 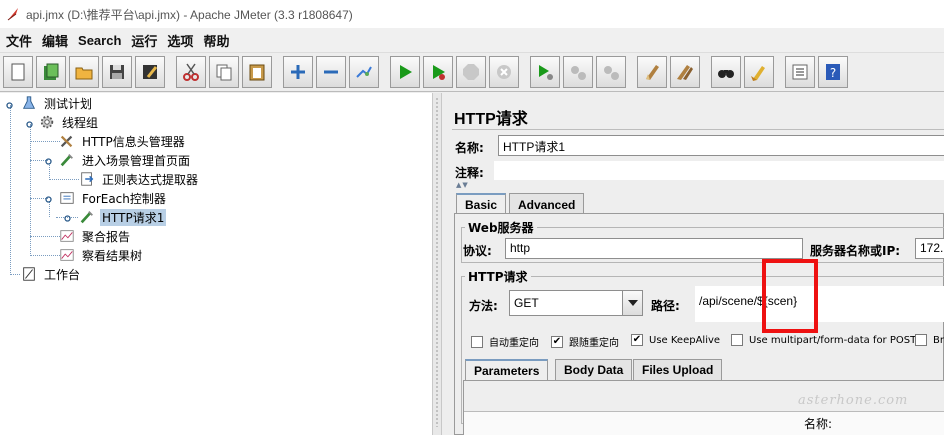 What do you see at coordinates (438, 72) in the screenshot?
I see `start-no-pause-icon` at bounding box center [438, 72].